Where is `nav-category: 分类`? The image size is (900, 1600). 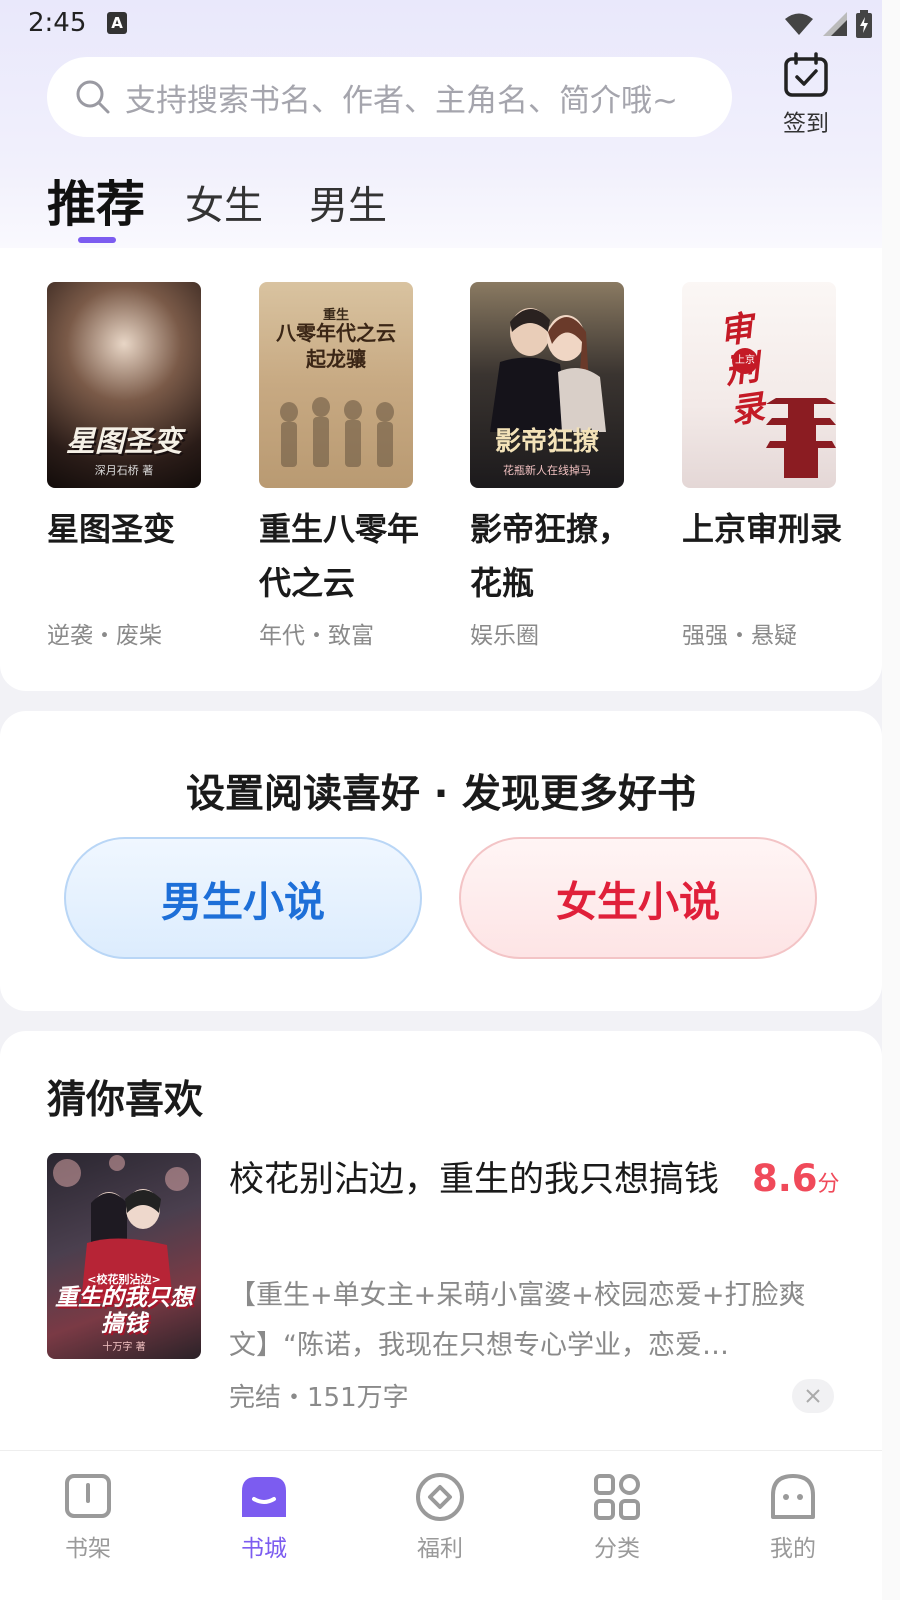
nav-category: 分类 is located at coordinates (617, 1517).